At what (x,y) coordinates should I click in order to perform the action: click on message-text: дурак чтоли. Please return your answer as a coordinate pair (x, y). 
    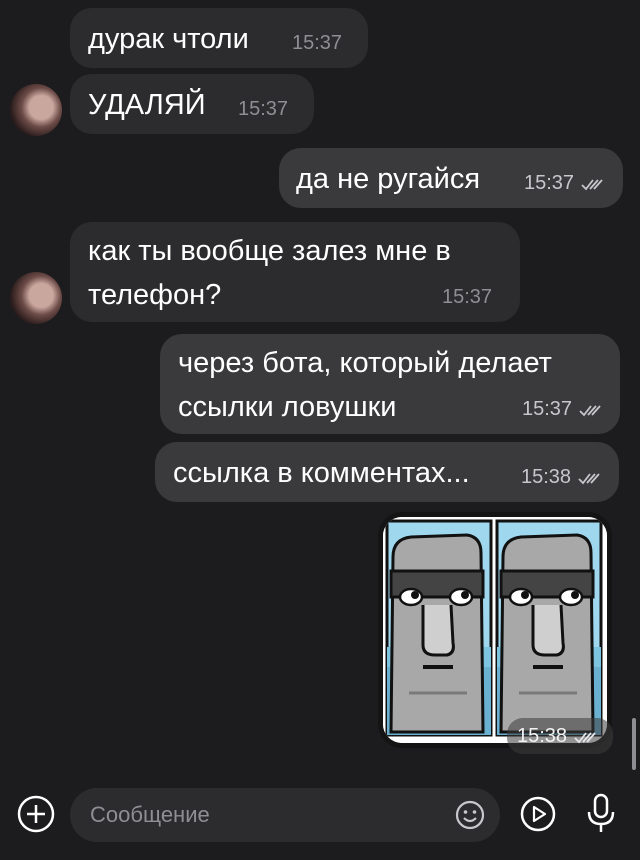
    Looking at the image, I should click on (168, 39).